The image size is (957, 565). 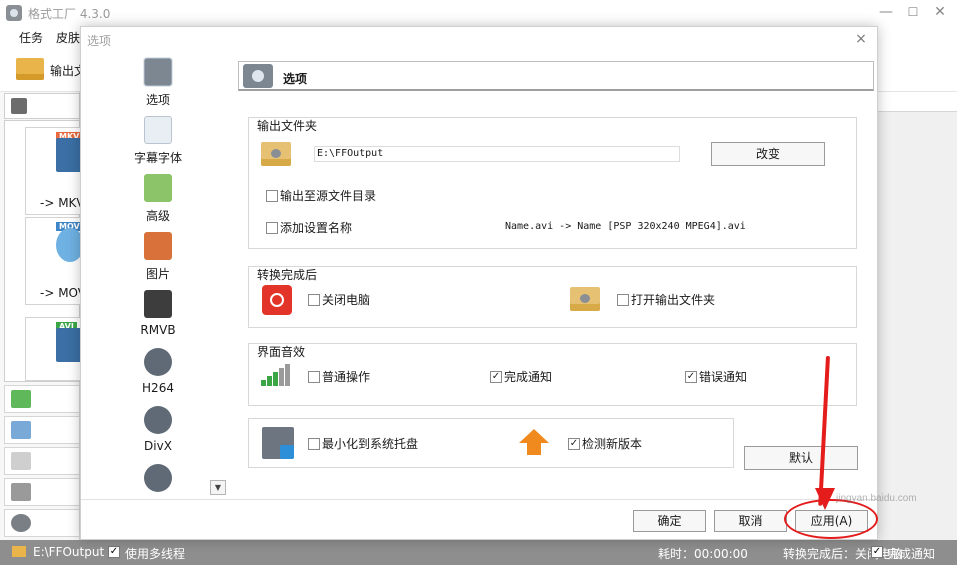 I want to click on category-rmvb: RMVB, so click(x=158, y=315).